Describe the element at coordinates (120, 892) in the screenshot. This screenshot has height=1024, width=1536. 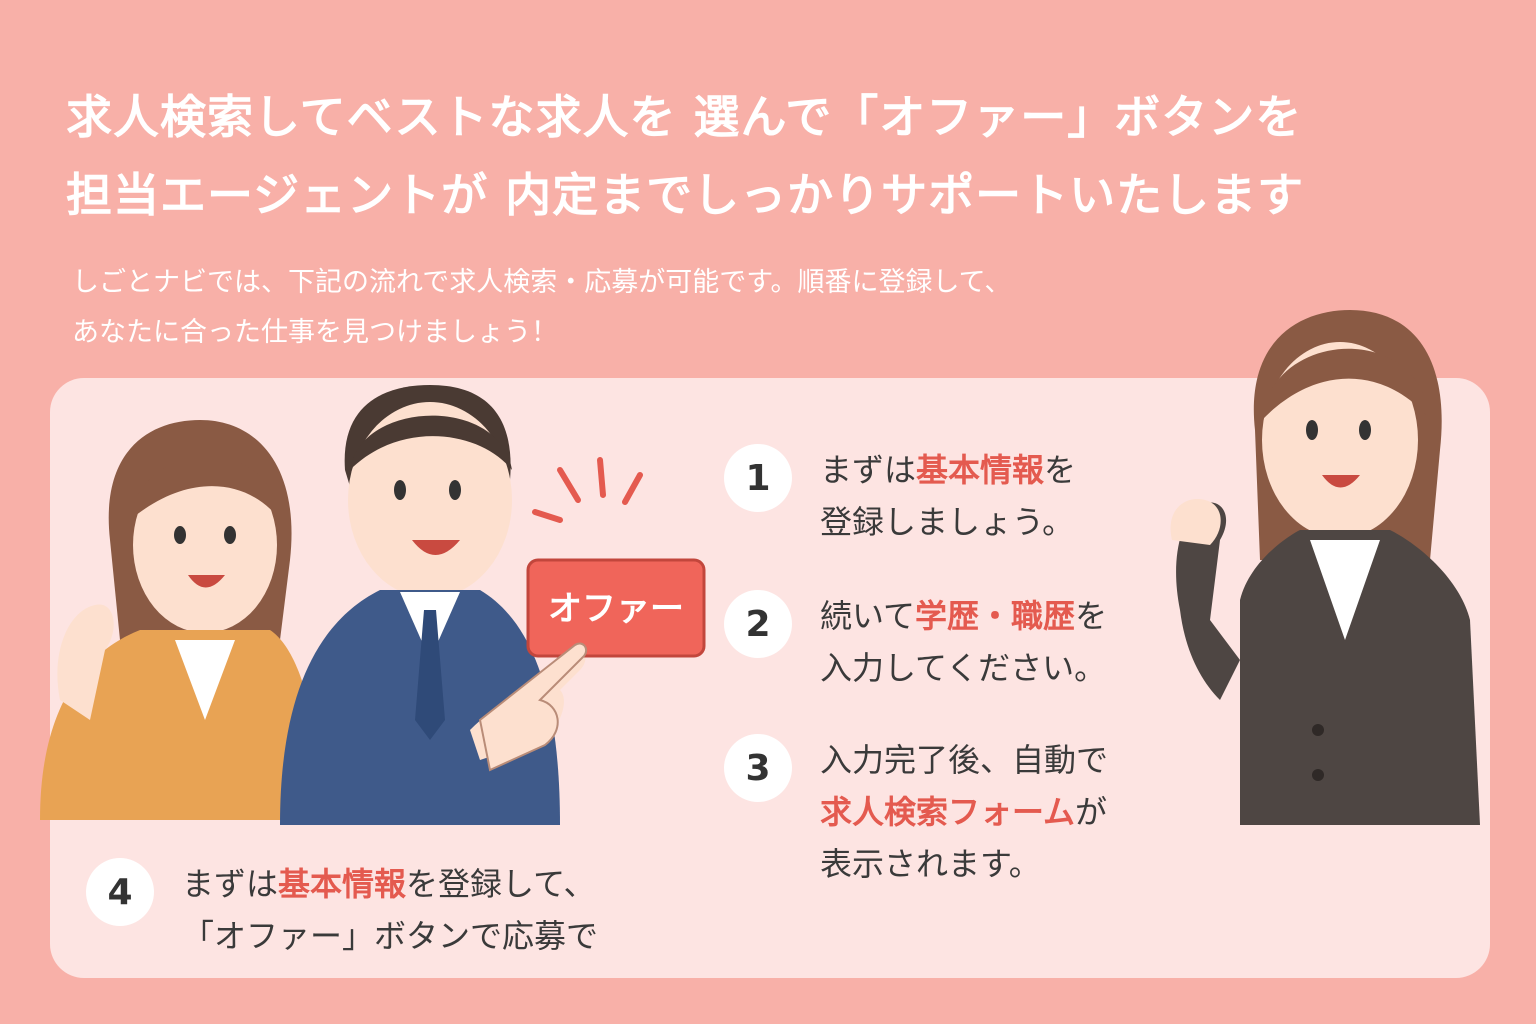
I see `step-number: 4` at that location.